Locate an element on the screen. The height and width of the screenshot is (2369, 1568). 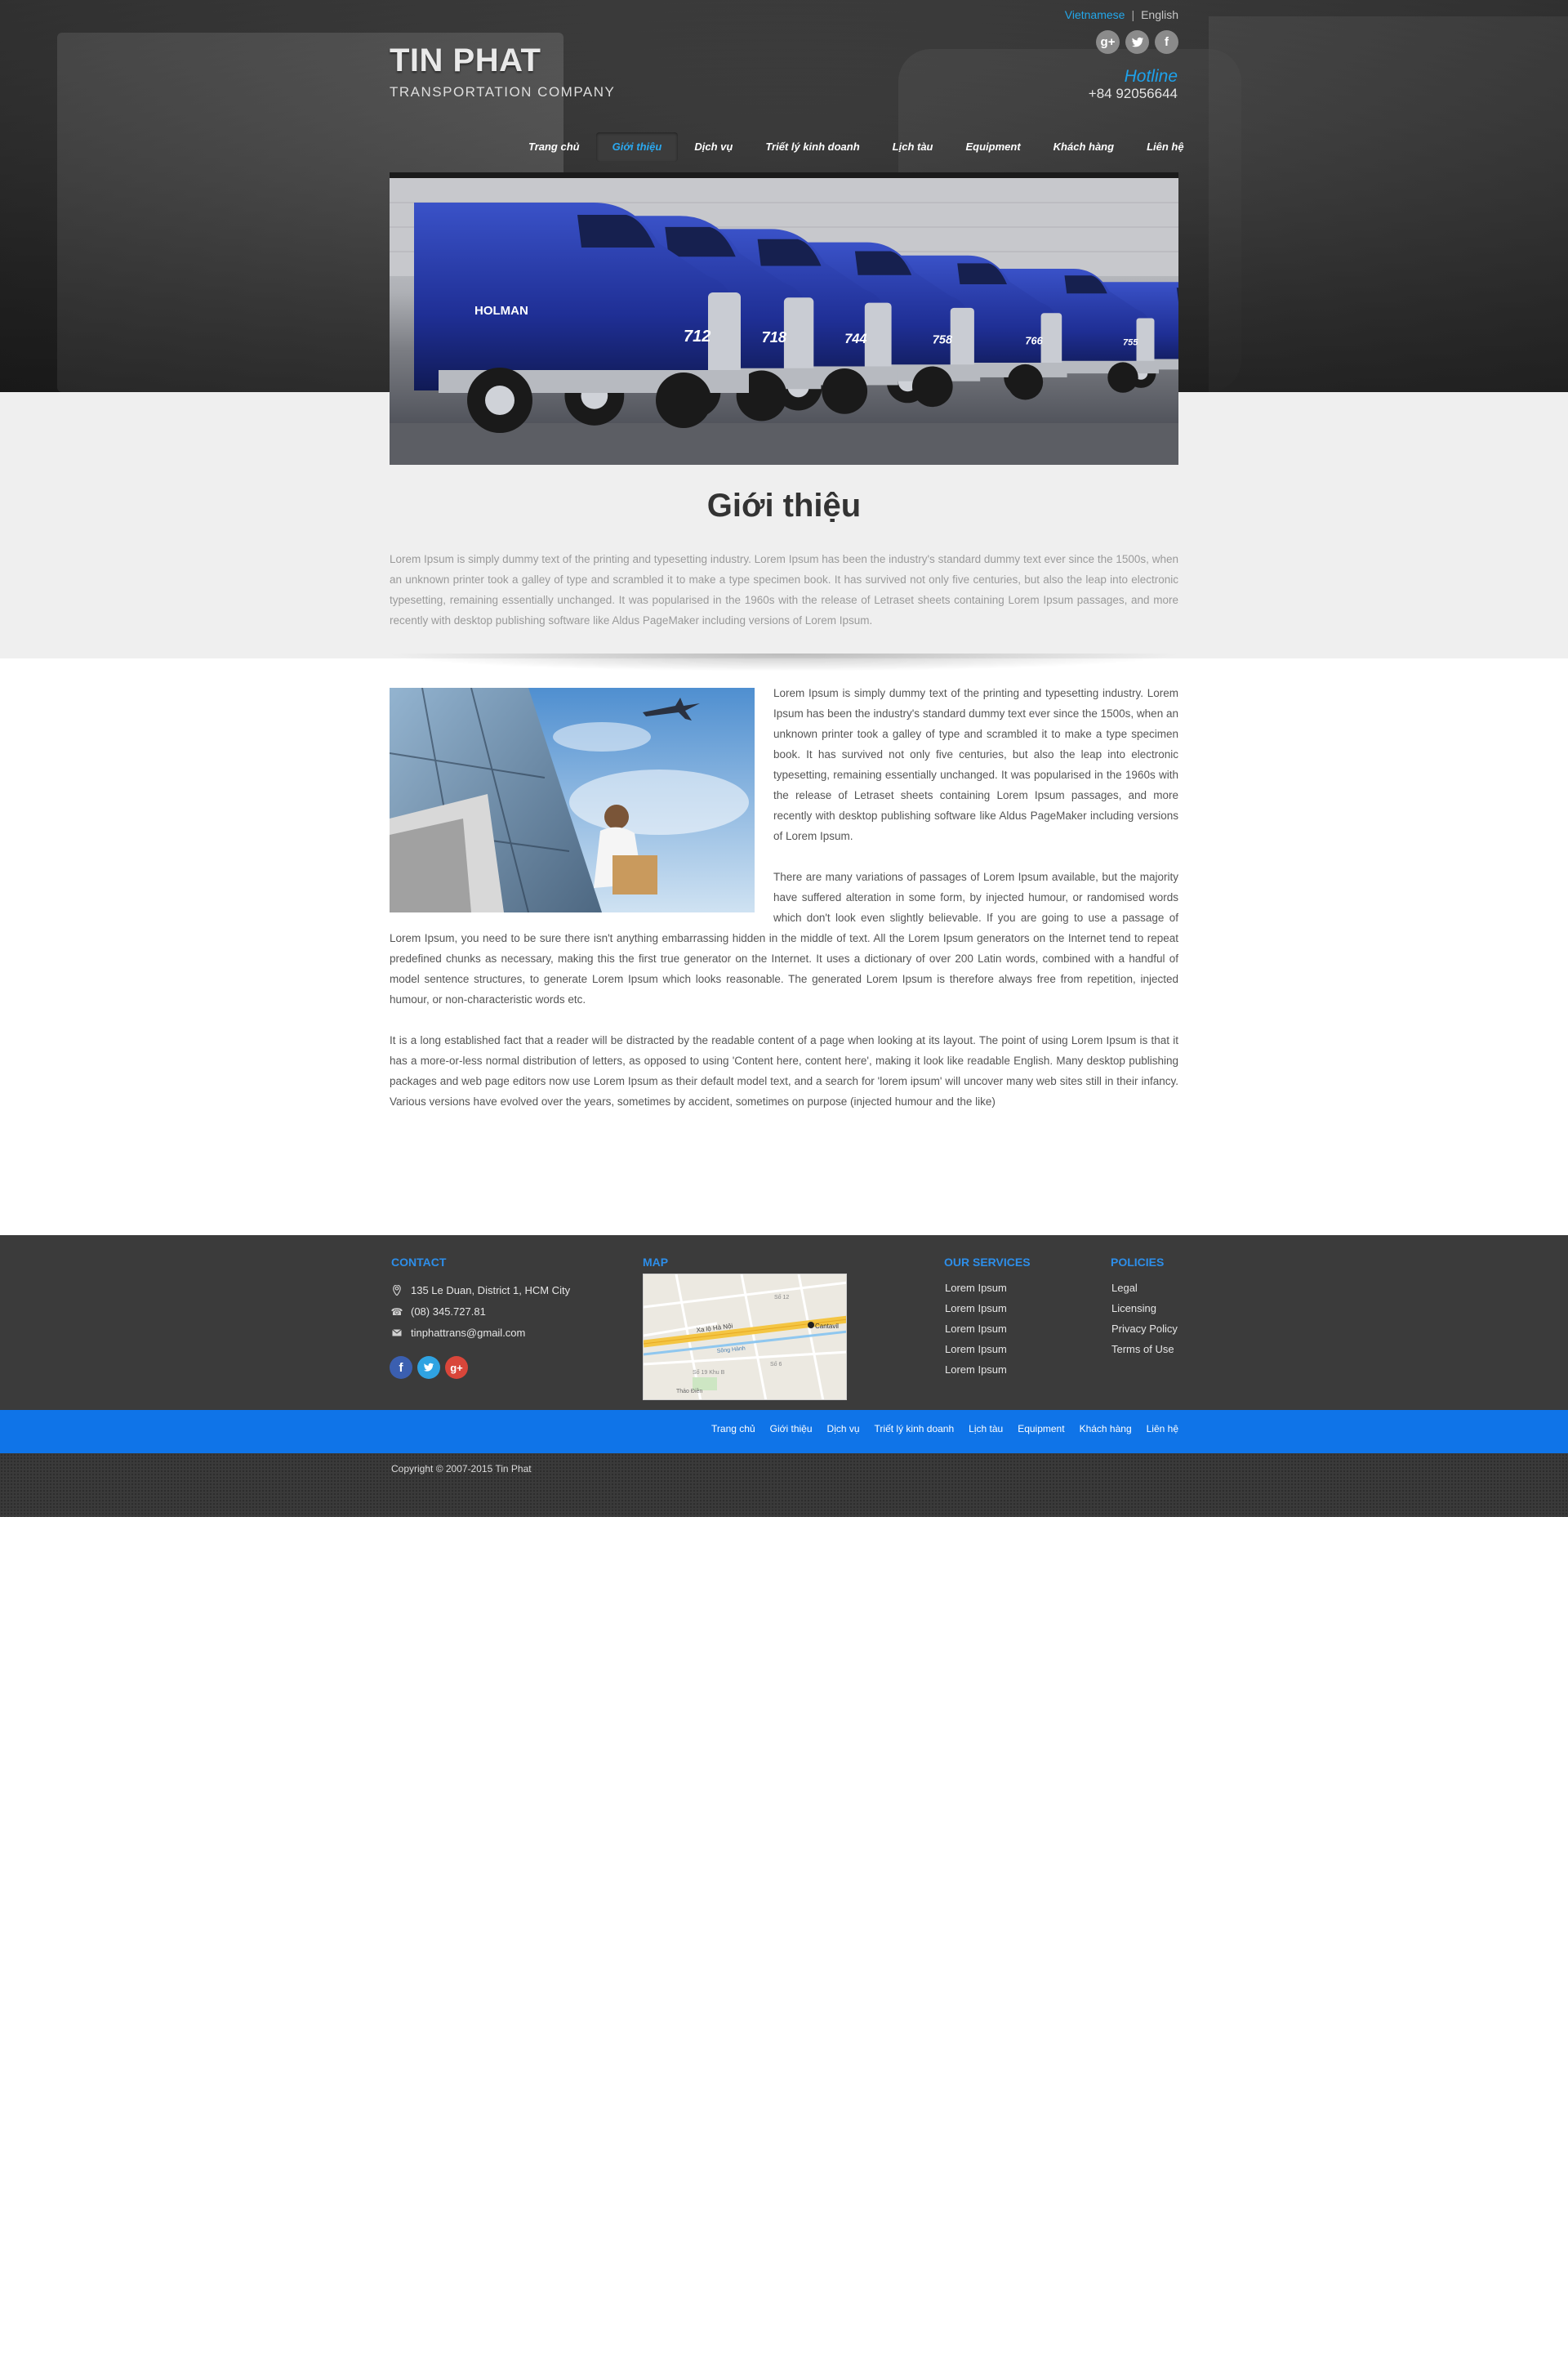
truck-brand-label: HOLMAN is located at coordinates (501, 311).